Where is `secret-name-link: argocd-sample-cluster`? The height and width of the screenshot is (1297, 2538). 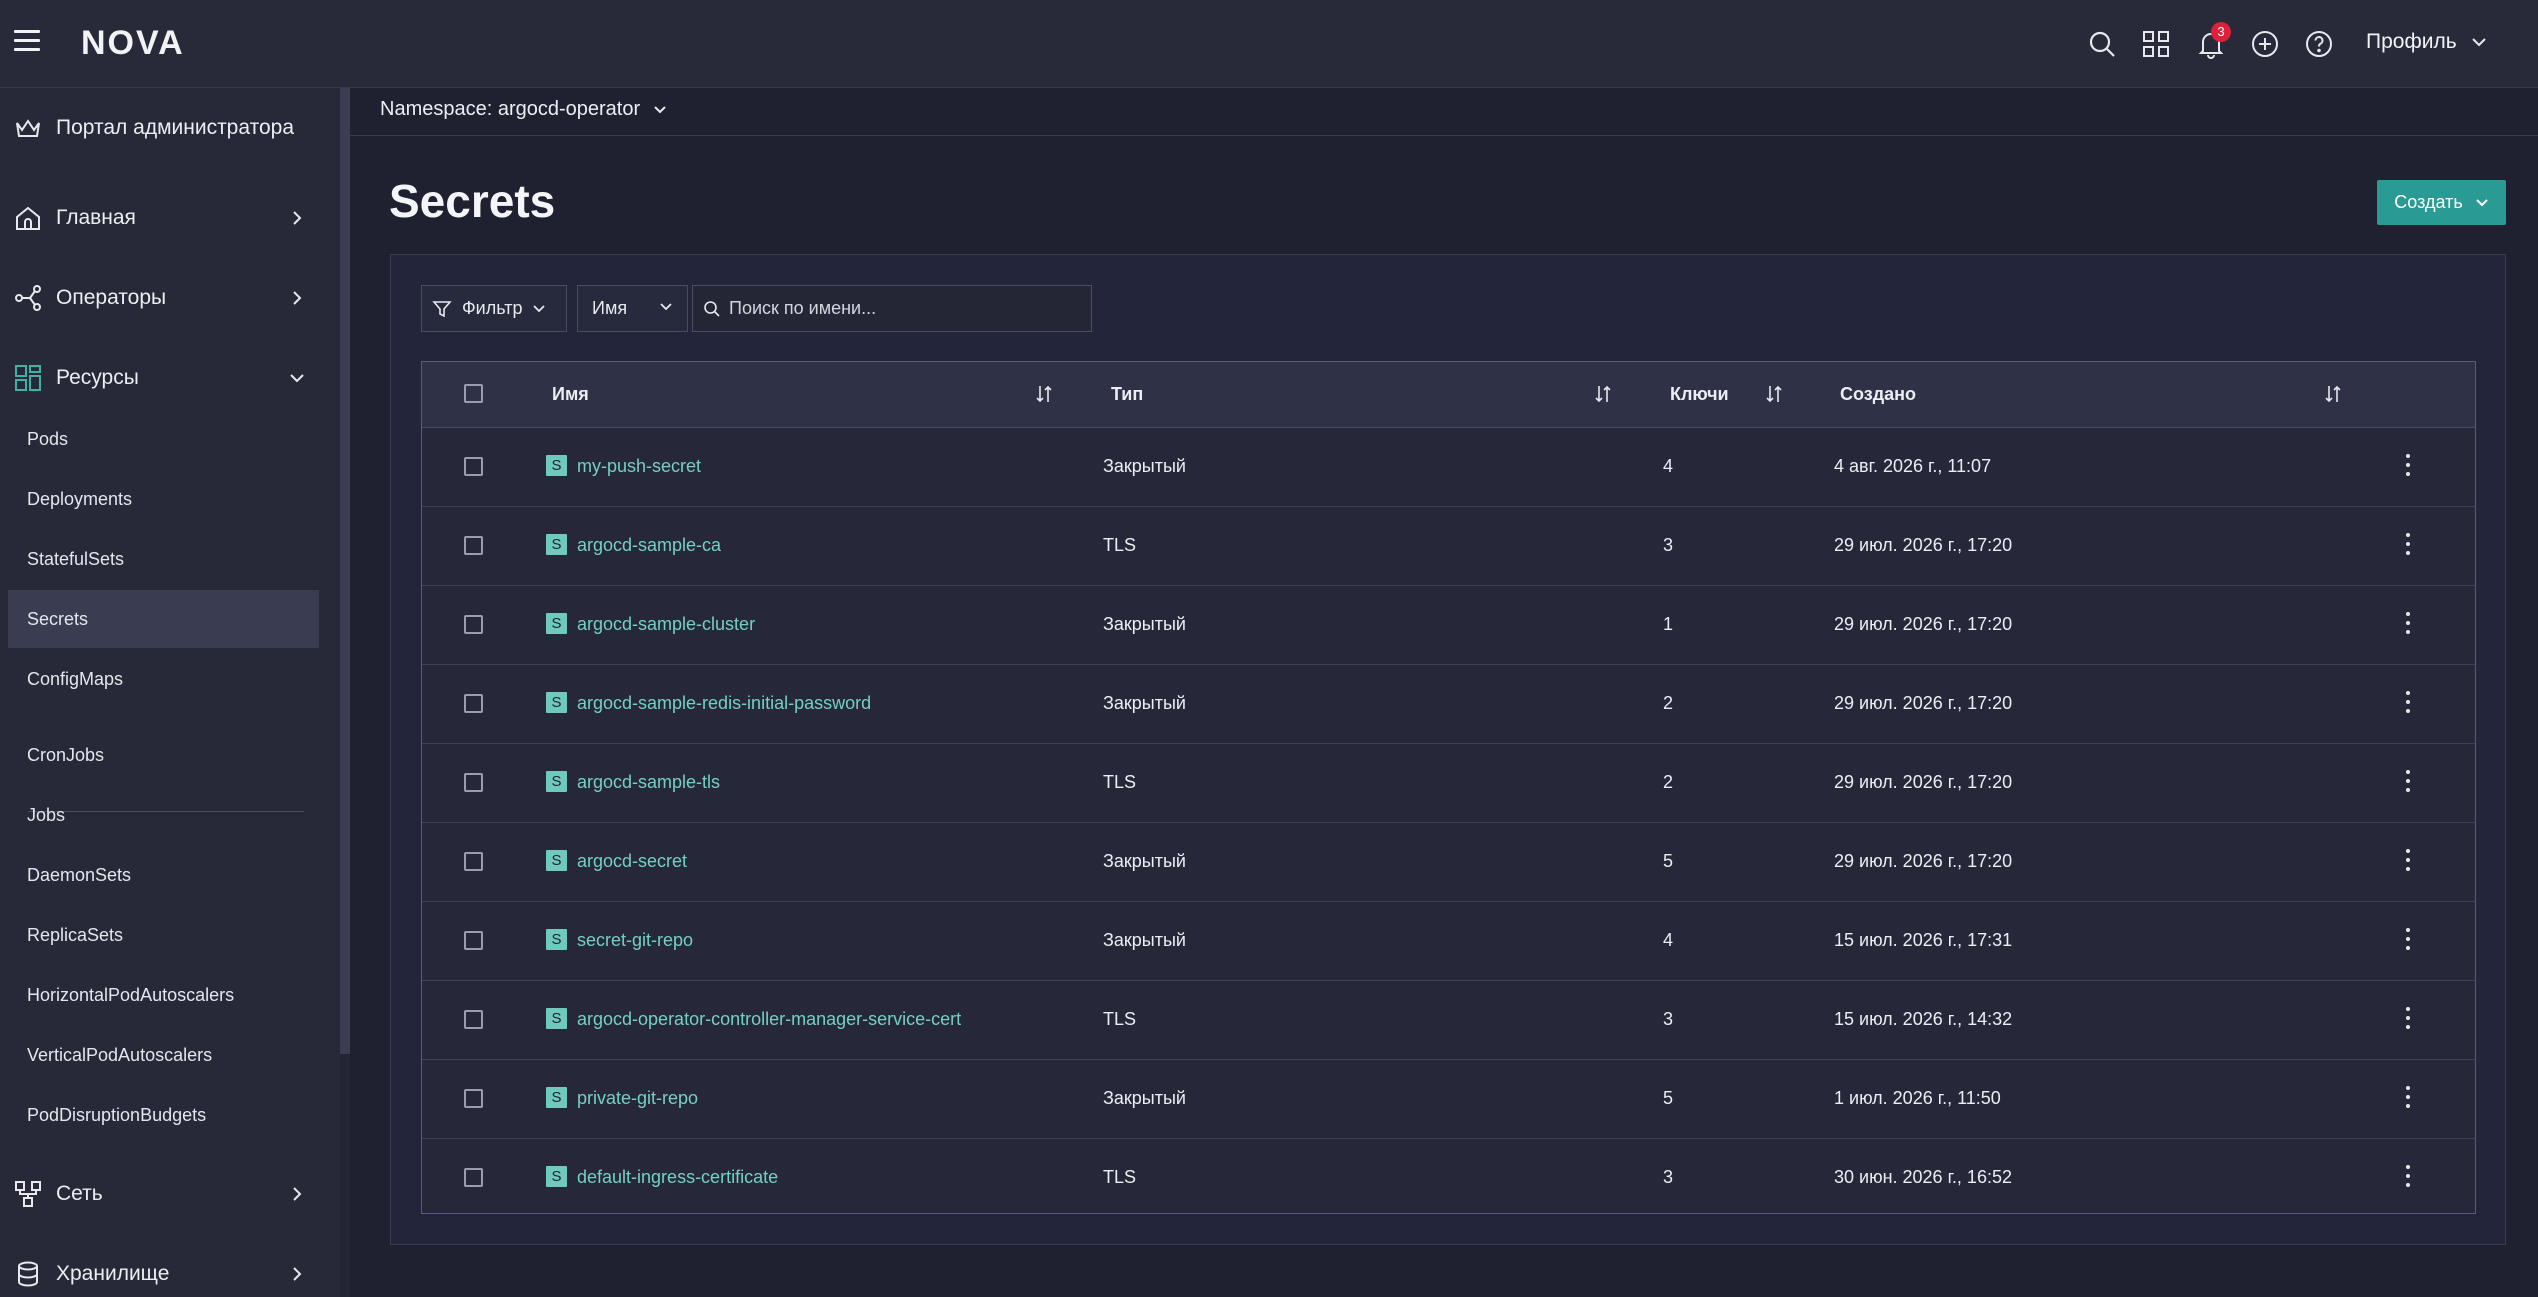
secret-name-link: argocd-sample-cluster is located at coordinates (666, 624).